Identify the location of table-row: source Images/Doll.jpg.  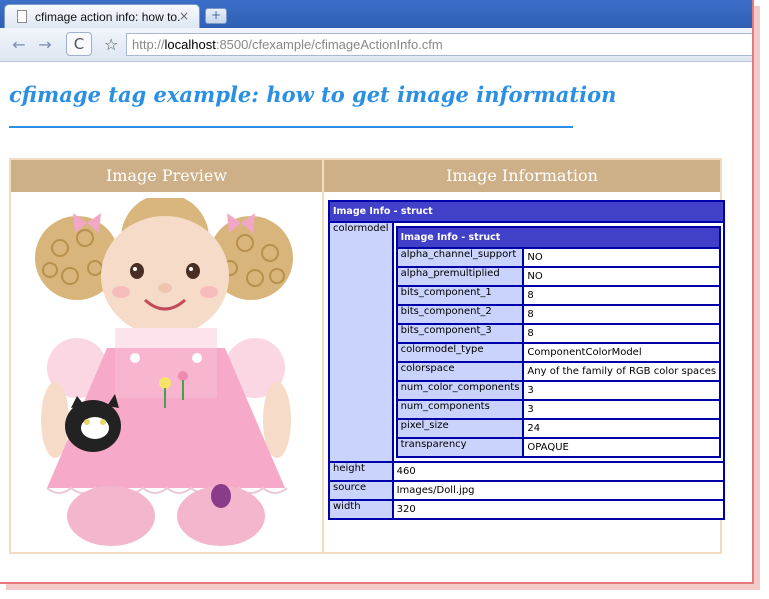
(527, 490).